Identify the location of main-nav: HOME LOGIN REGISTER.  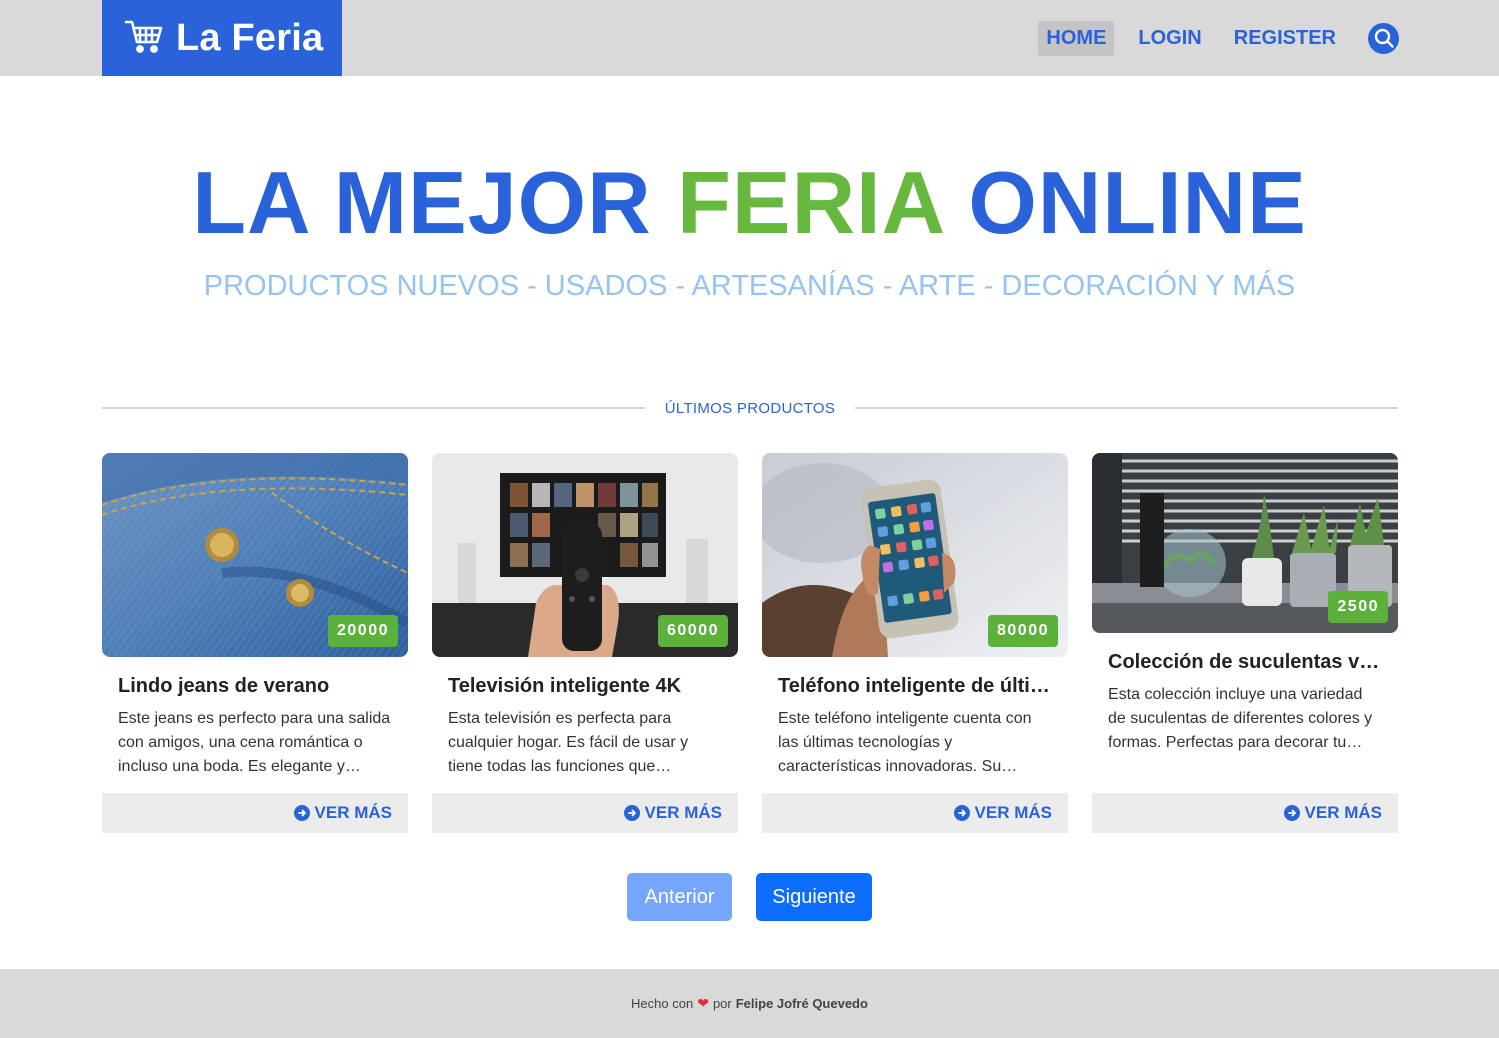
(1210, 38).